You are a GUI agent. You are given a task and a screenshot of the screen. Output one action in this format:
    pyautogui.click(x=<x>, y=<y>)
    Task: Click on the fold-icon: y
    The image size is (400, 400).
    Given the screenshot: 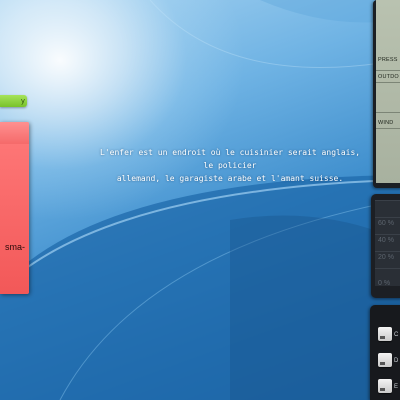 What is the action you would take?
    pyautogui.click(x=23, y=101)
    